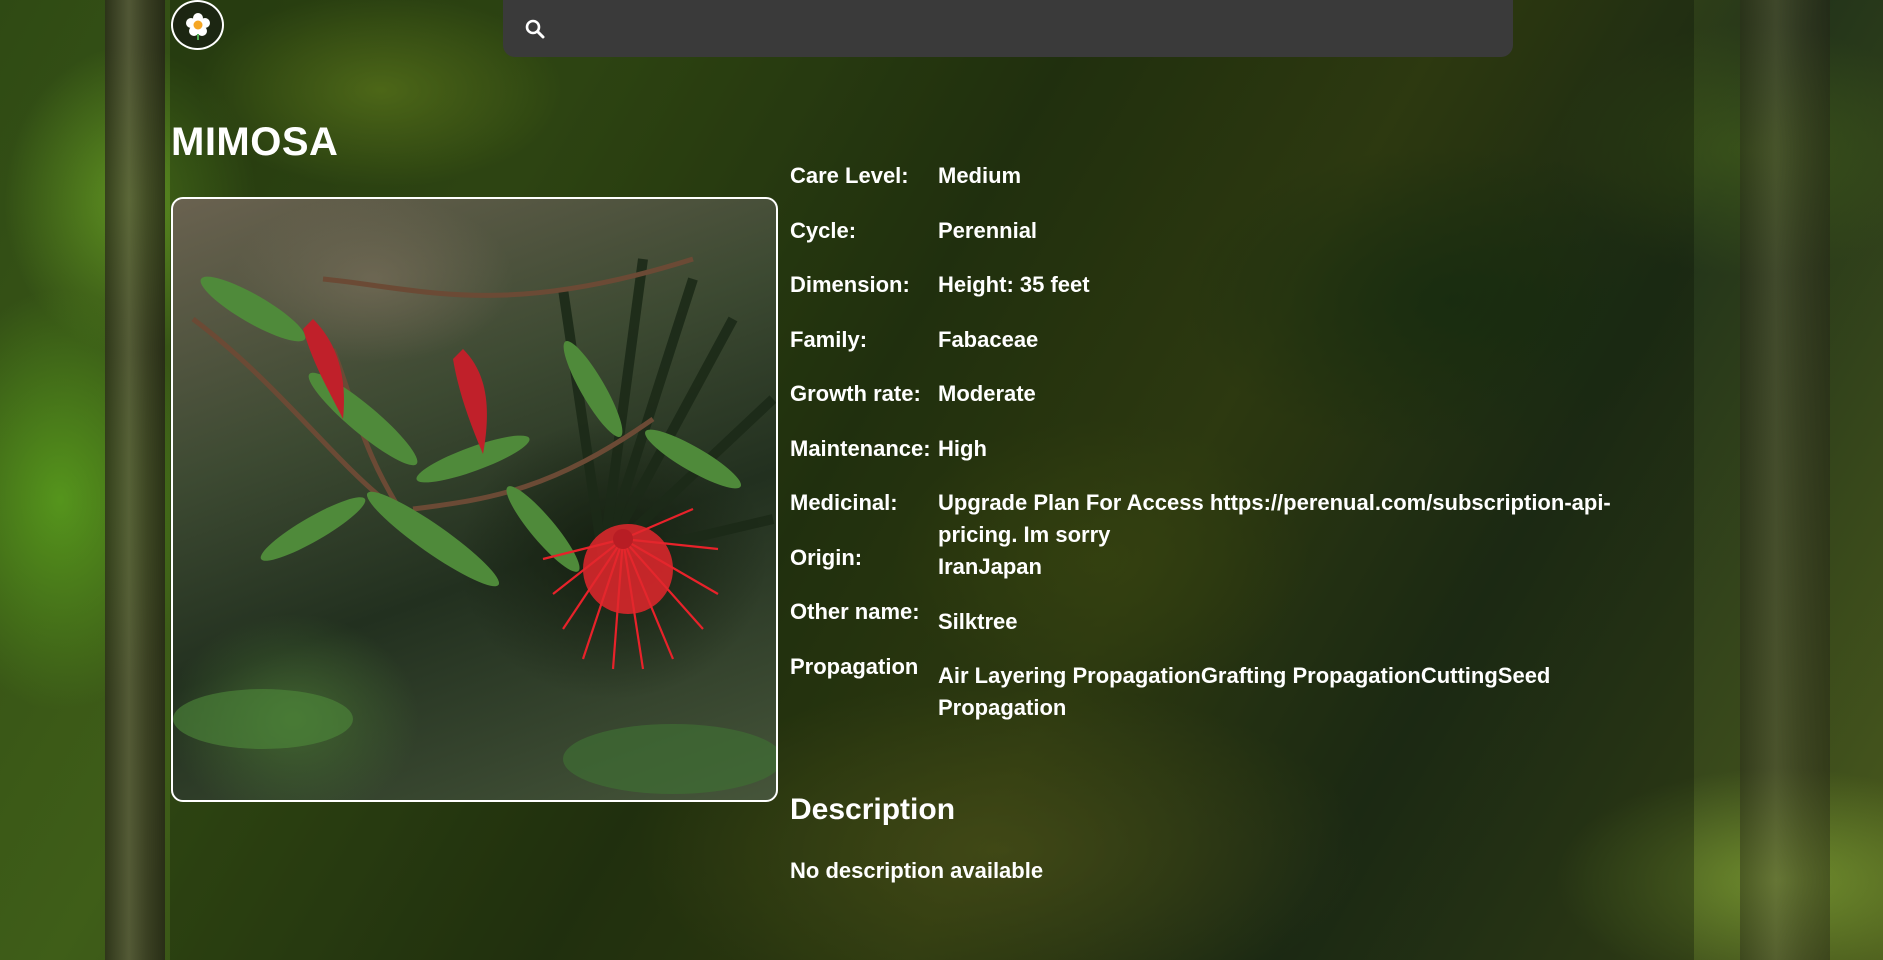 This screenshot has height=960, width=1883. What do you see at coordinates (829, 339) in the screenshot?
I see `detail-label: Family:` at bounding box center [829, 339].